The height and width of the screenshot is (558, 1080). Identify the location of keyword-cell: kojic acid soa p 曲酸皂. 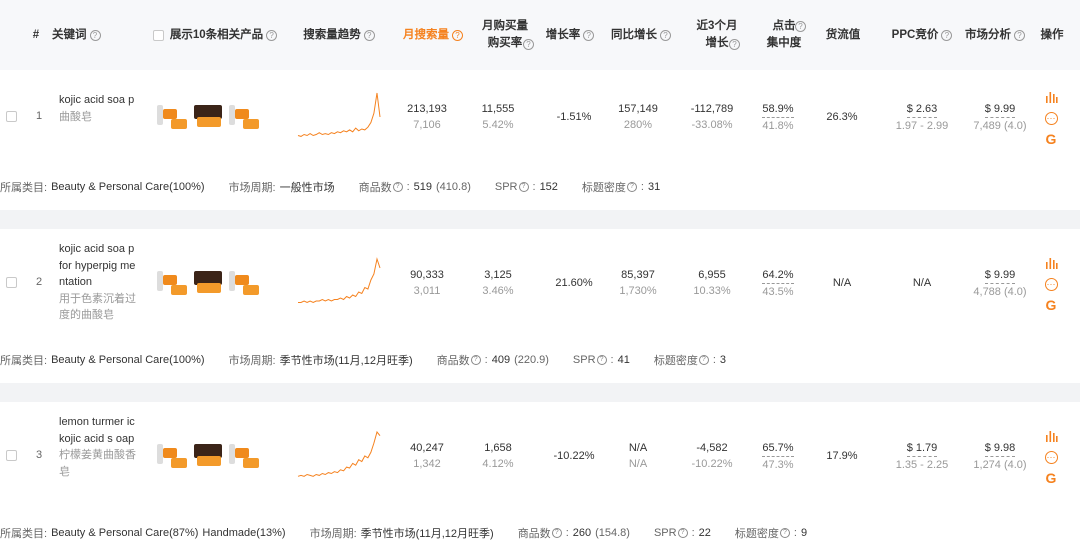
(99, 108).